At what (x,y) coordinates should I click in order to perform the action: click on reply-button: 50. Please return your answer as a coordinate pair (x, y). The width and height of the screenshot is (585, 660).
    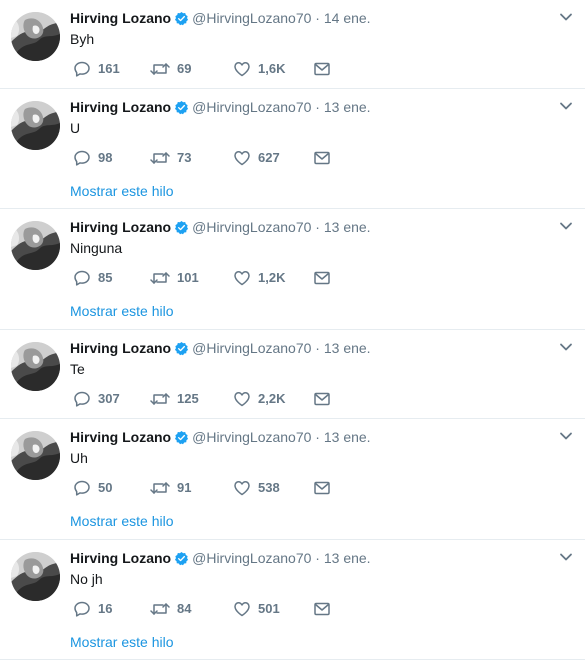
    Looking at the image, I should click on (92, 488).